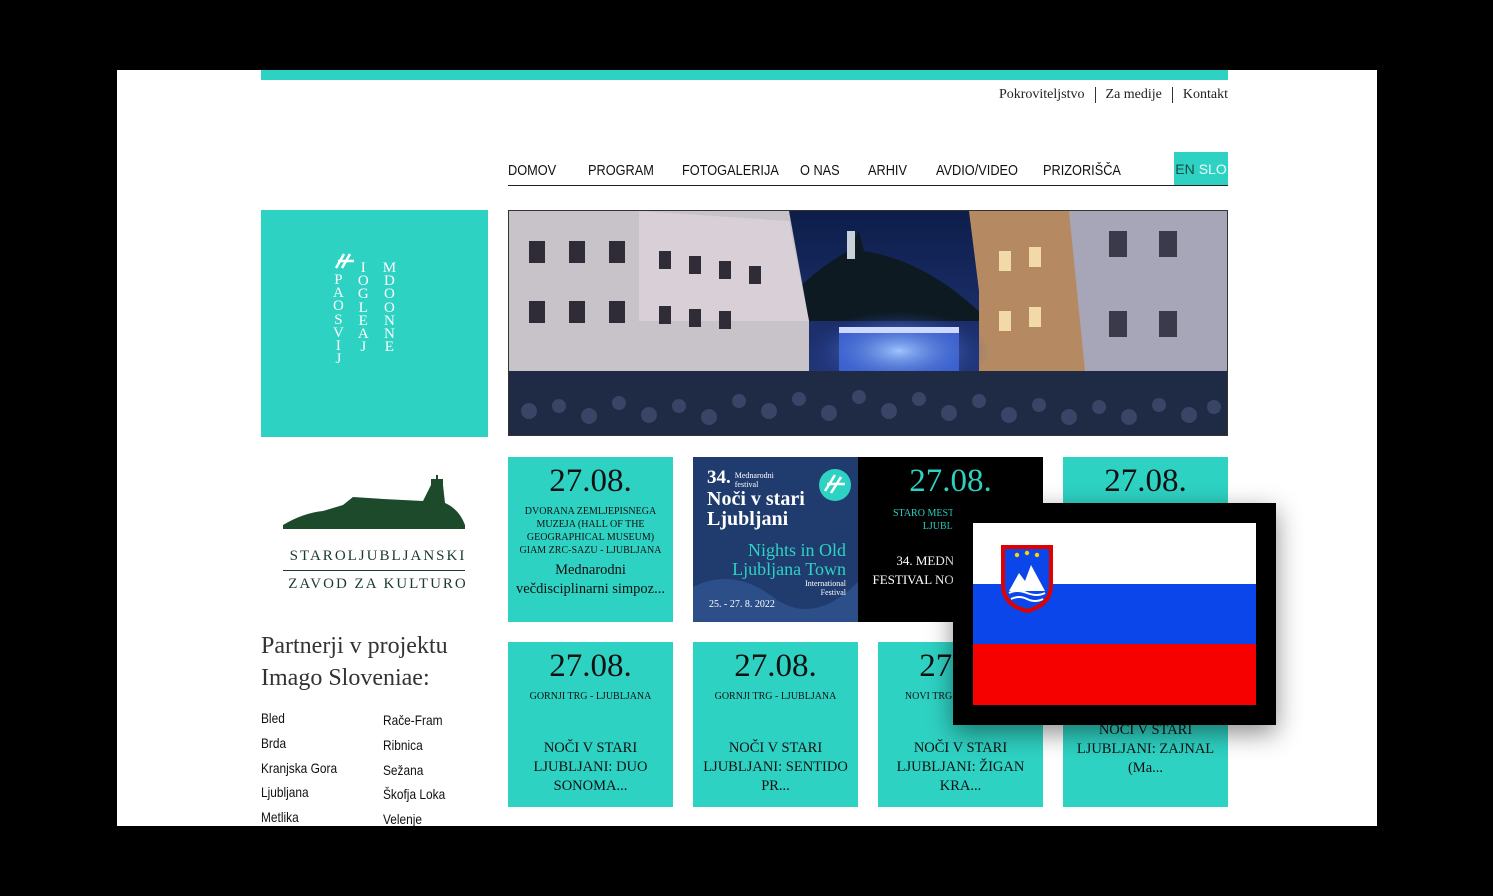  Describe the element at coordinates (414, 816) in the screenshot. I see `partner-link: Velenje` at that location.